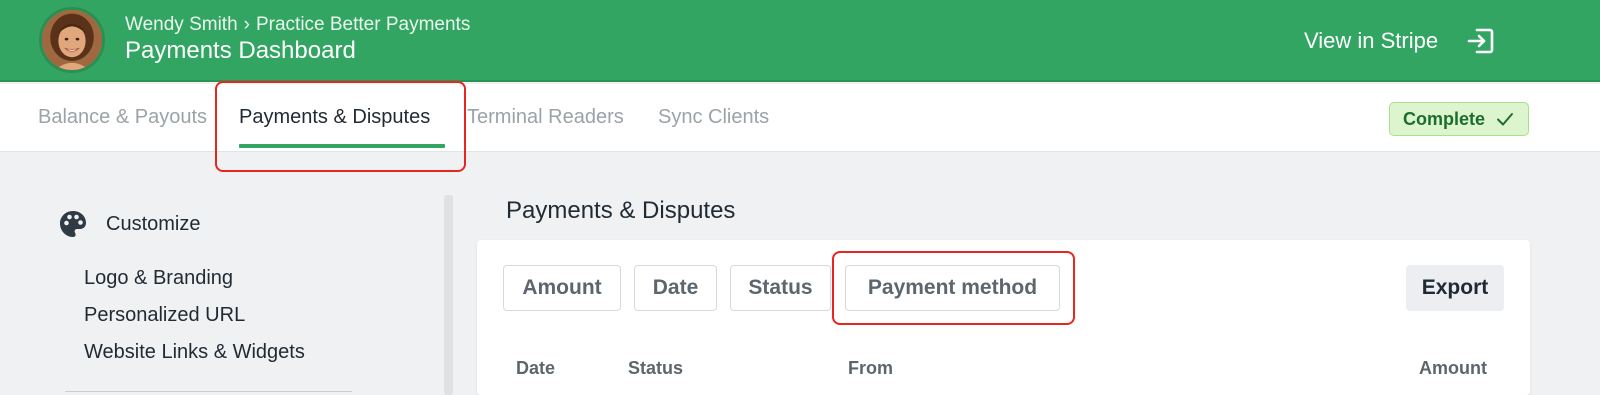 The height and width of the screenshot is (395, 1600). What do you see at coordinates (621, 210) in the screenshot?
I see `section-title: Payments & Disputes` at bounding box center [621, 210].